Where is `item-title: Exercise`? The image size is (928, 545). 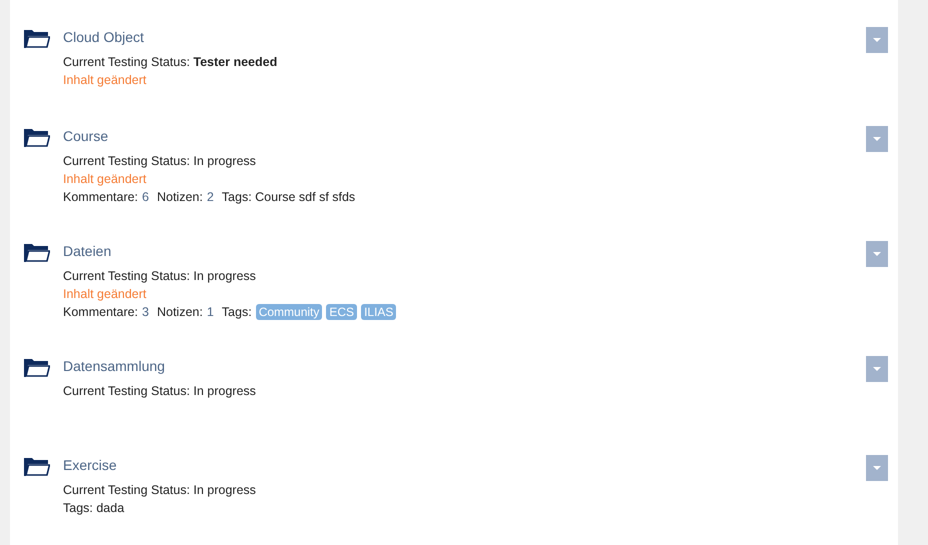
item-title: Exercise is located at coordinates (90, 465).